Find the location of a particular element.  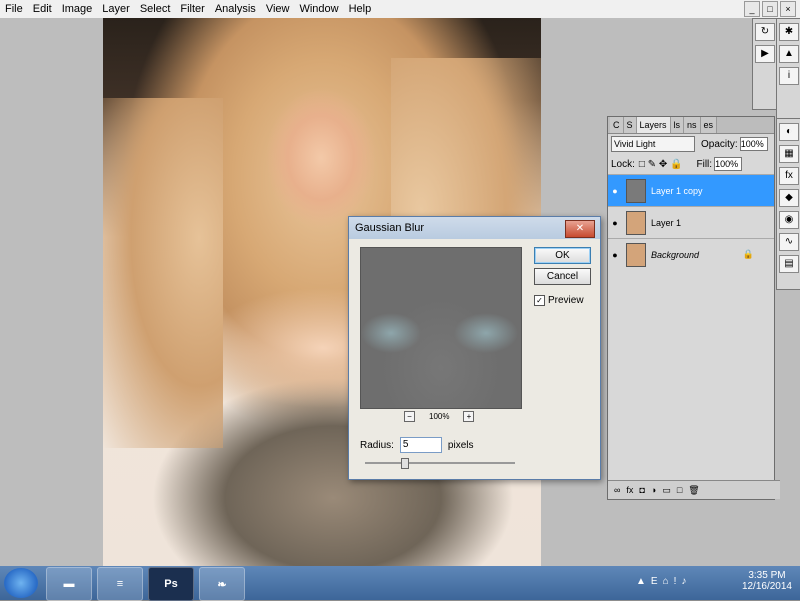

menu-analysis: Analysis is located at coordinates (235, 9).